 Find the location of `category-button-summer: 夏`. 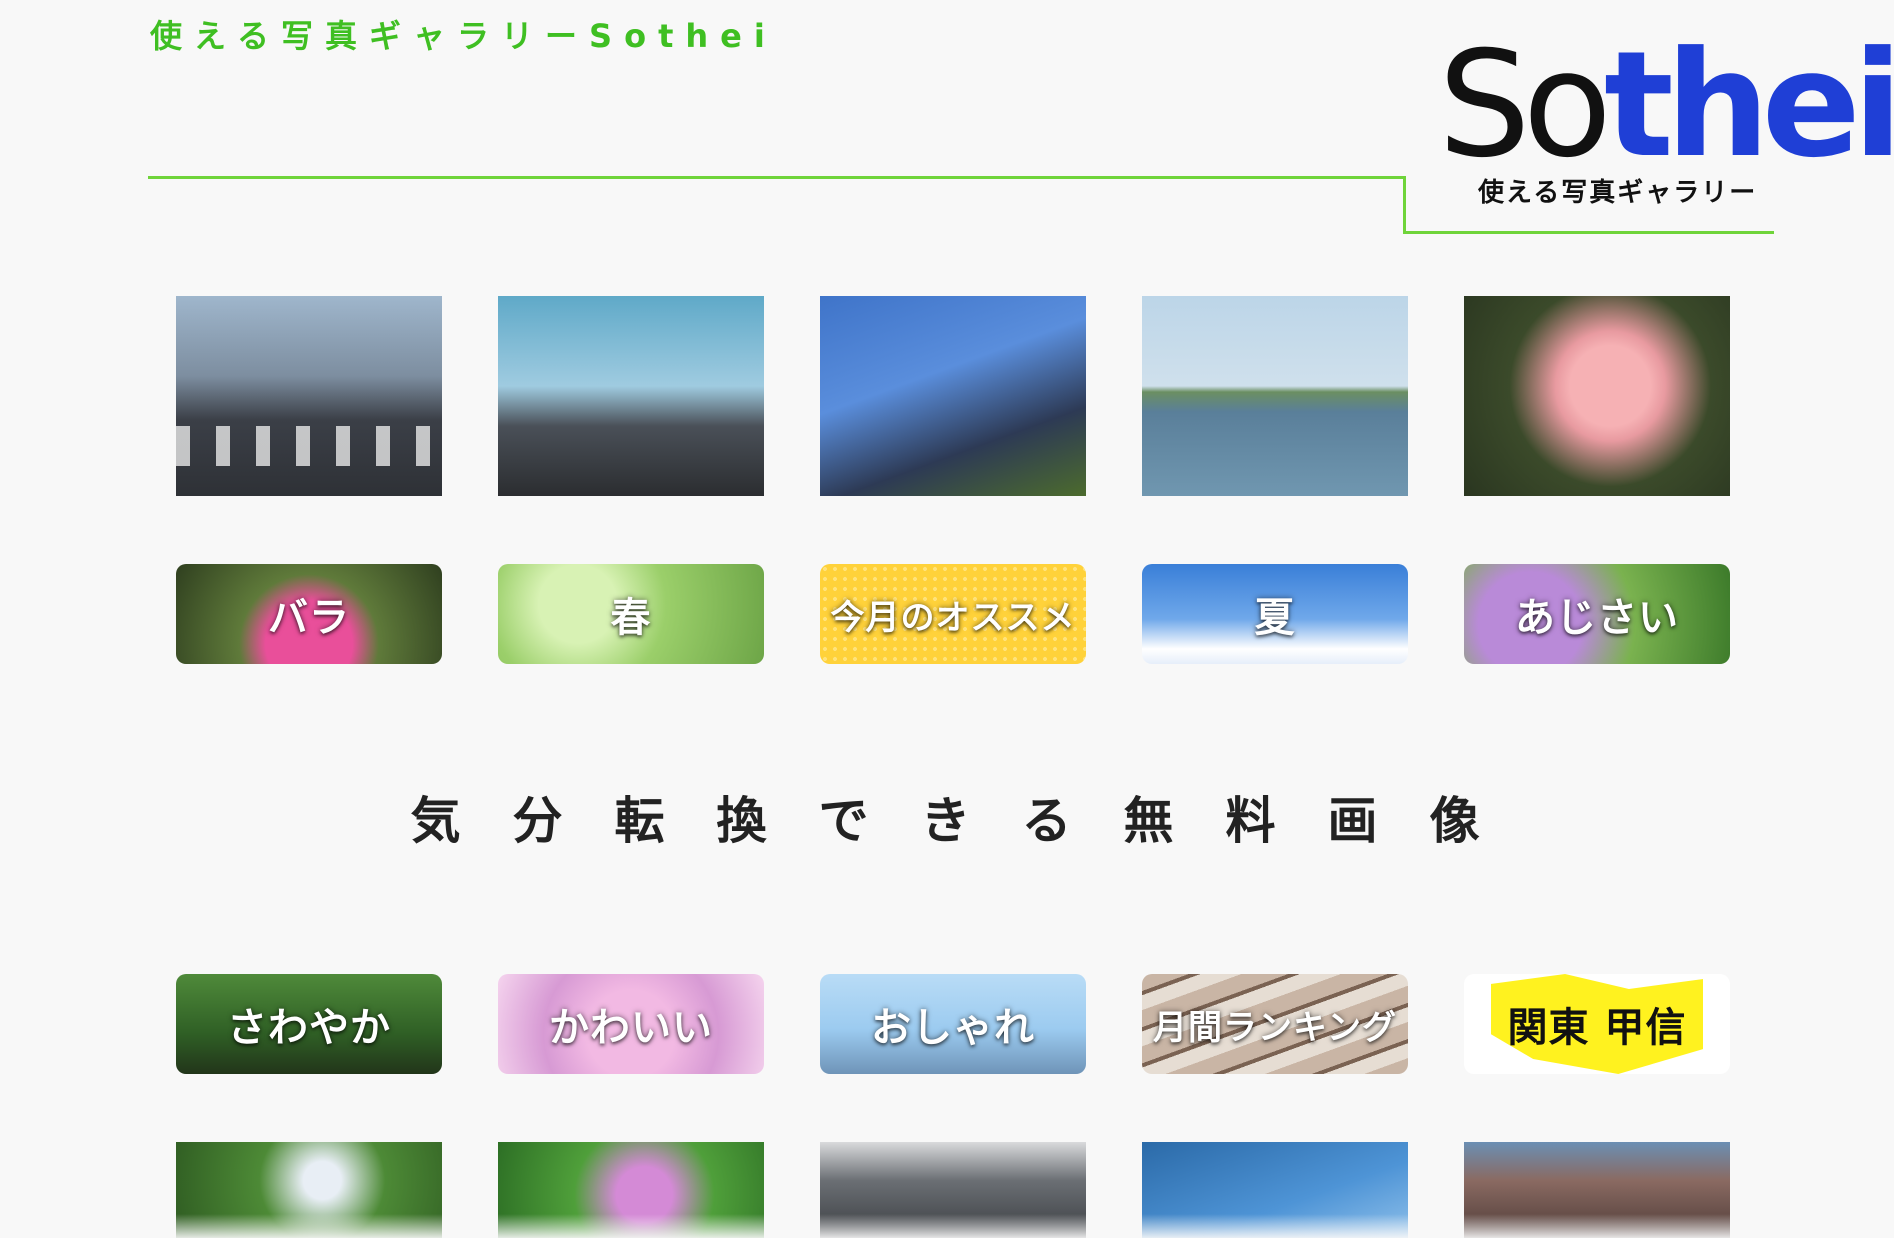

category-button-summer: 夏 is located at coordinates (1275, 614).